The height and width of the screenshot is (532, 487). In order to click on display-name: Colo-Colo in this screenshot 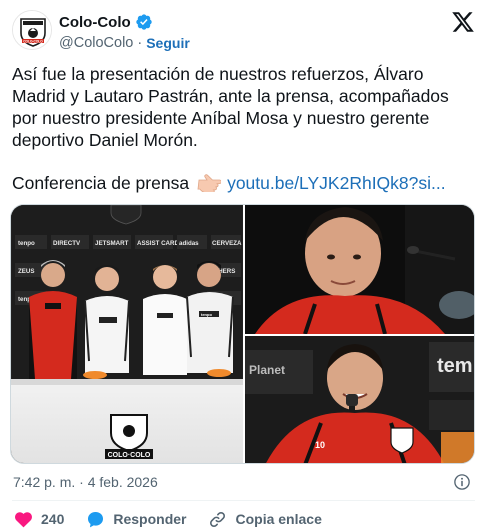, I will do `click(95, 22)`.